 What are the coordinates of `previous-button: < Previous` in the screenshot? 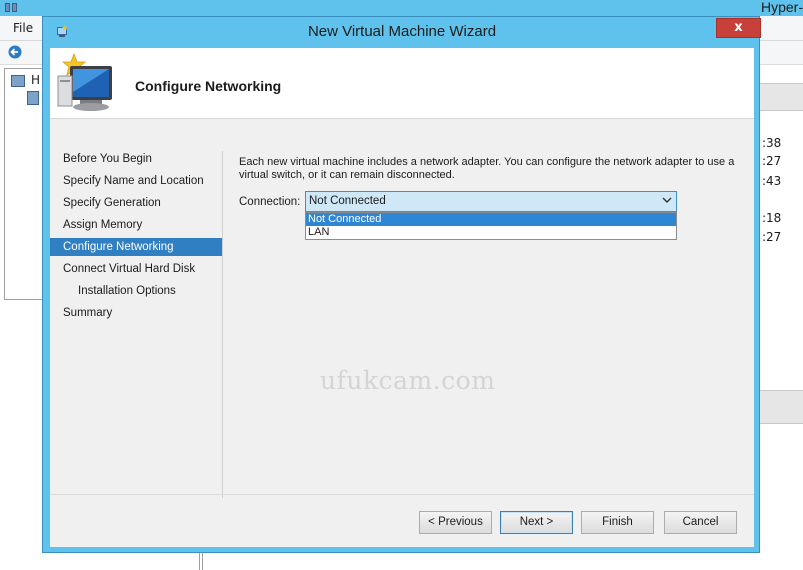 It's located at (455, 522).